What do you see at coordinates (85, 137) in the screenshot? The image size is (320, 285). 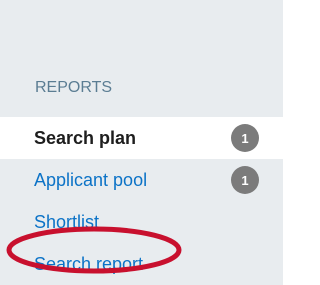 I see `nav-item-label: Search plan` at bounding box center [85, 137].